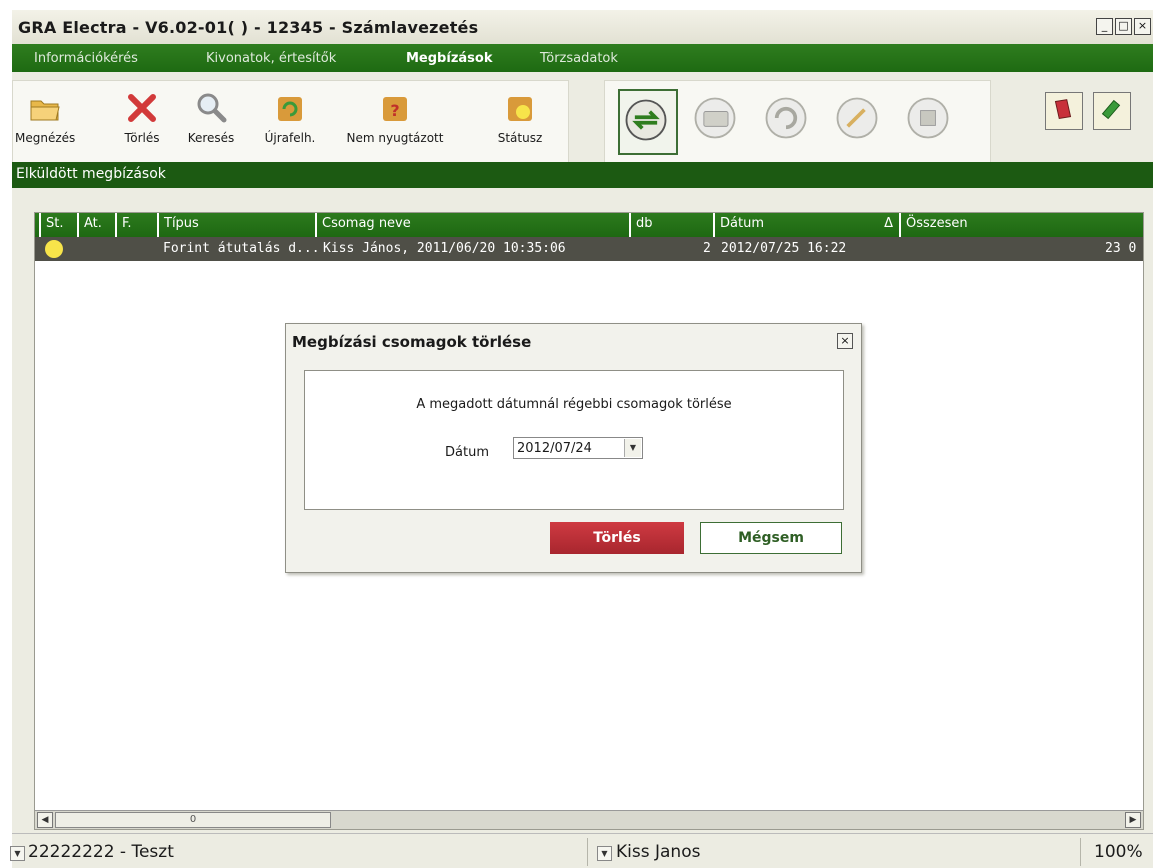 This screenshot has height=868, width=1153. Describe the element at coordinates (617, 538) in the screenshot. I see `confirm-delete-button: Törlés` at that location.